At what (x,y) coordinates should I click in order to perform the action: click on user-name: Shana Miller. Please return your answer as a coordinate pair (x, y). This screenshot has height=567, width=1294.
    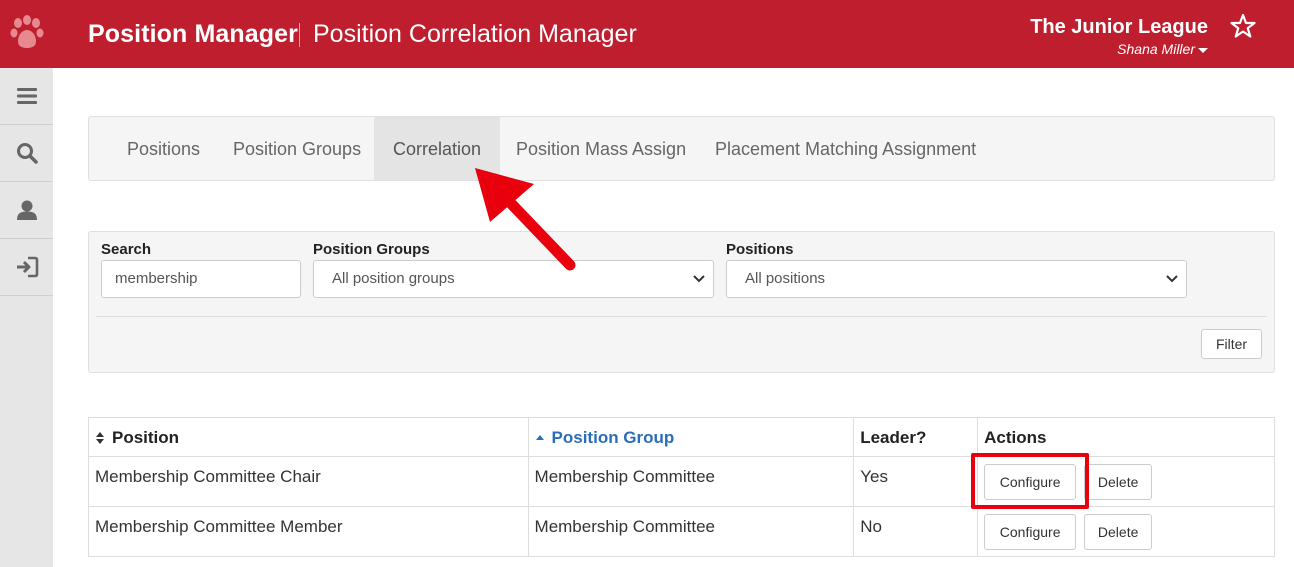
    Looking at the image, I should click on (1156, 49).